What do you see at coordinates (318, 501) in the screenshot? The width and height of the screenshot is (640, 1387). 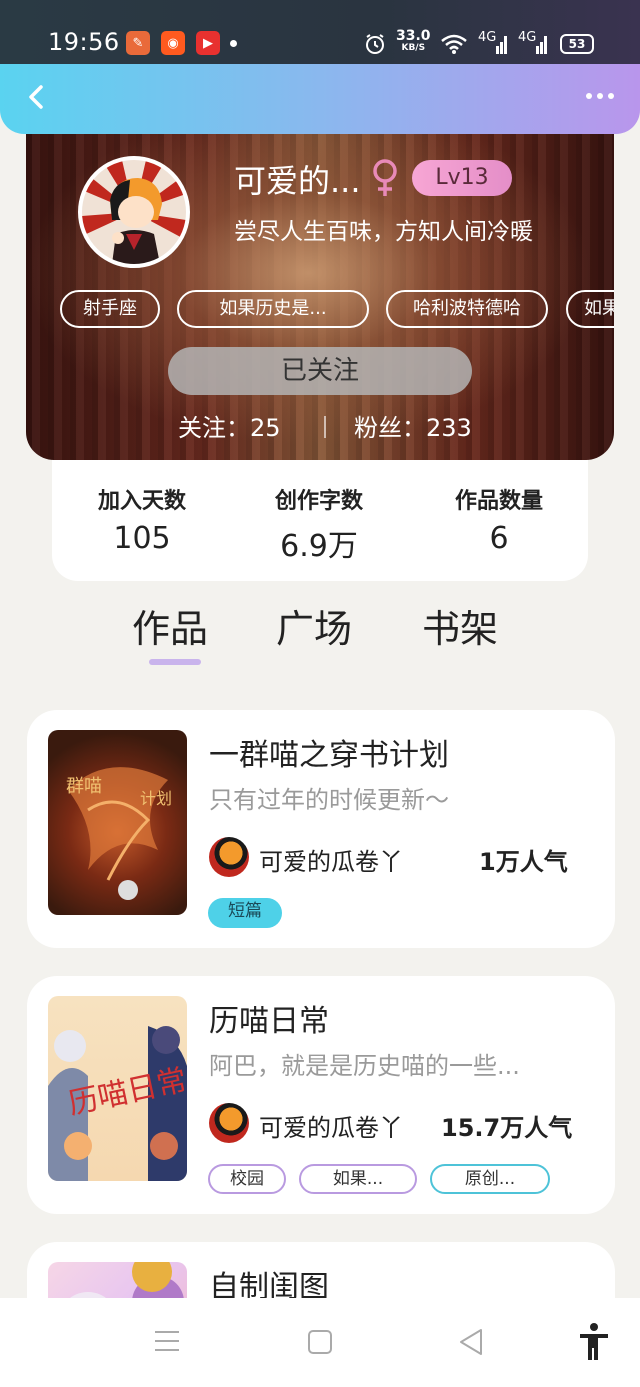 I see `stat-label: 创作字数` at bounding box center [318, 501].